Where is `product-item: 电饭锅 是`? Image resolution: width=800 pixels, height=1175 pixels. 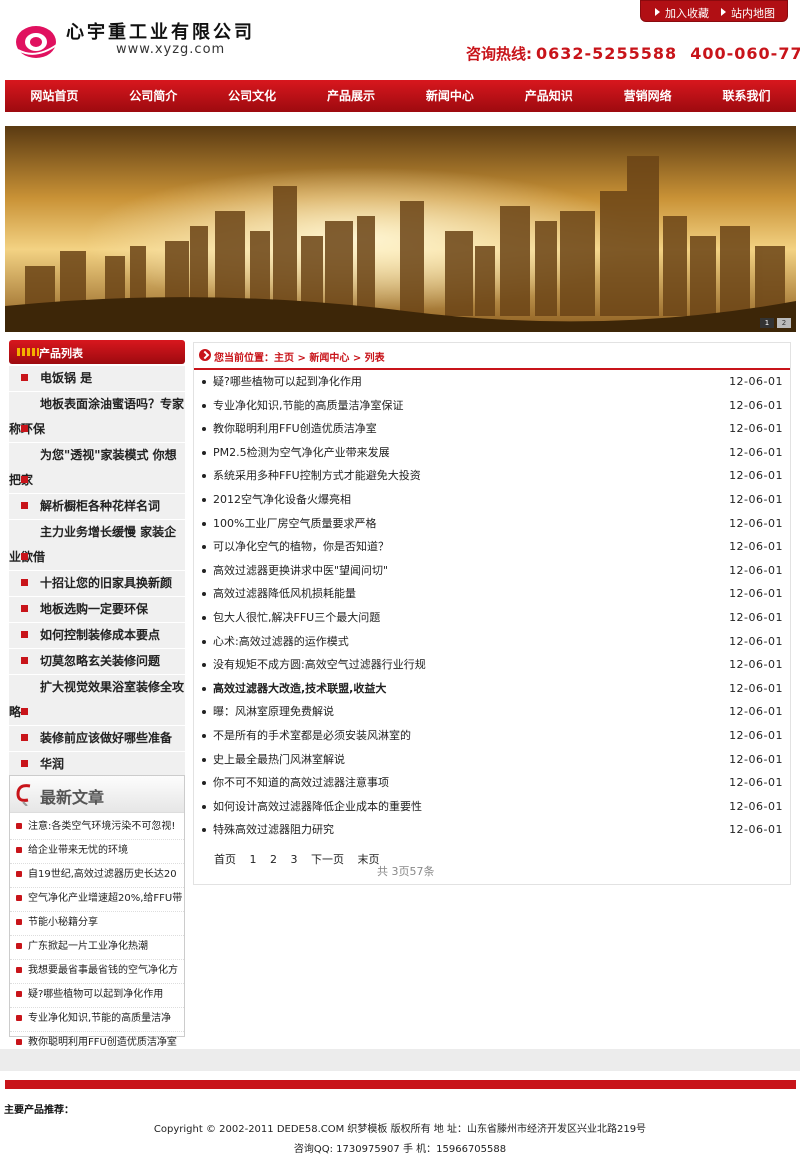
product-item: 电饭锅 是 is located at coordinates (97, 379).